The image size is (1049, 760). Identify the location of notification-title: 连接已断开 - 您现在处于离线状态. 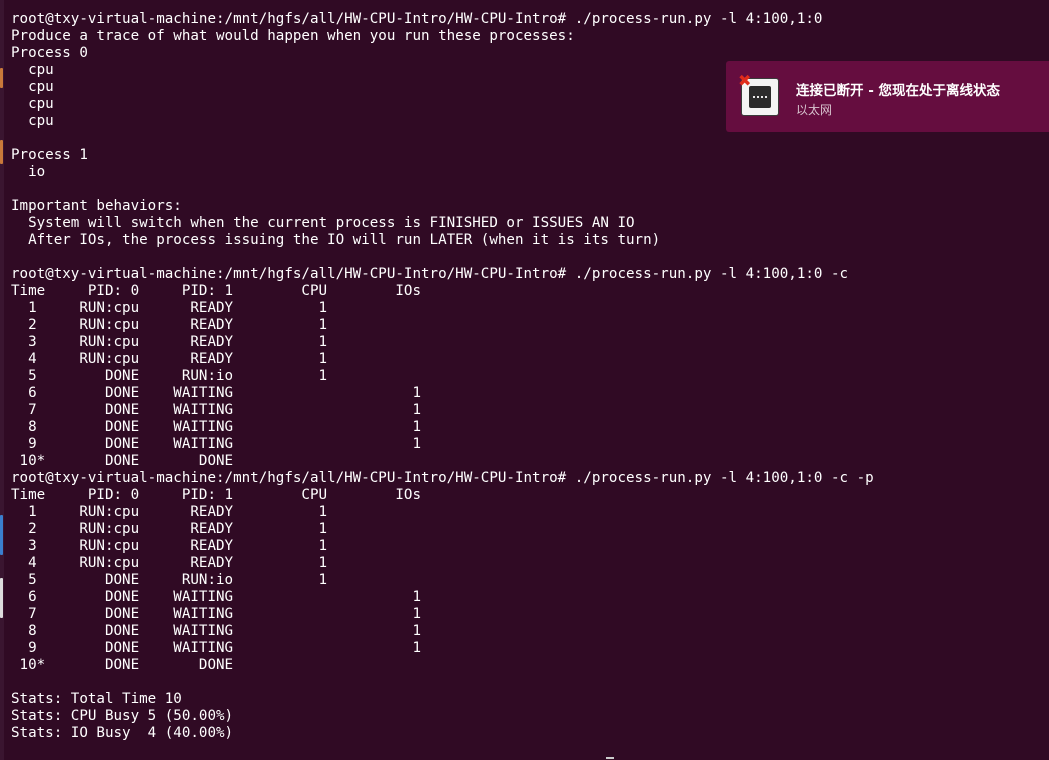
(898, 91).